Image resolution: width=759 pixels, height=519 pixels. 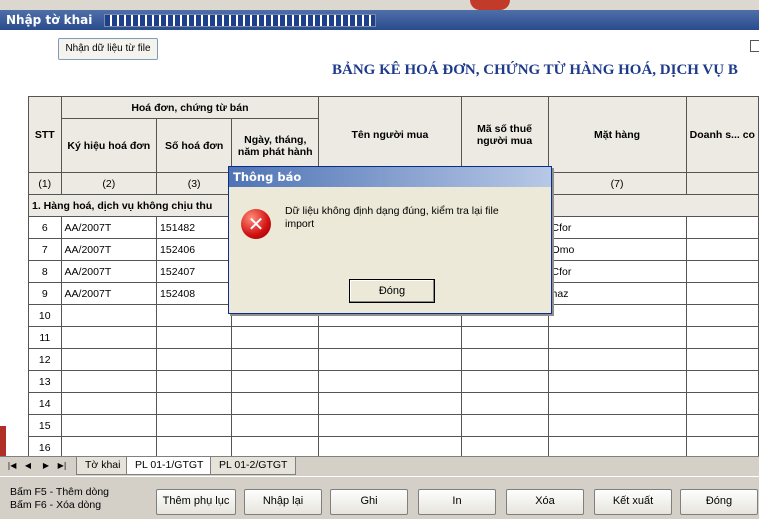 I want to click on row-stt: 6, so click(x=45, y=227).